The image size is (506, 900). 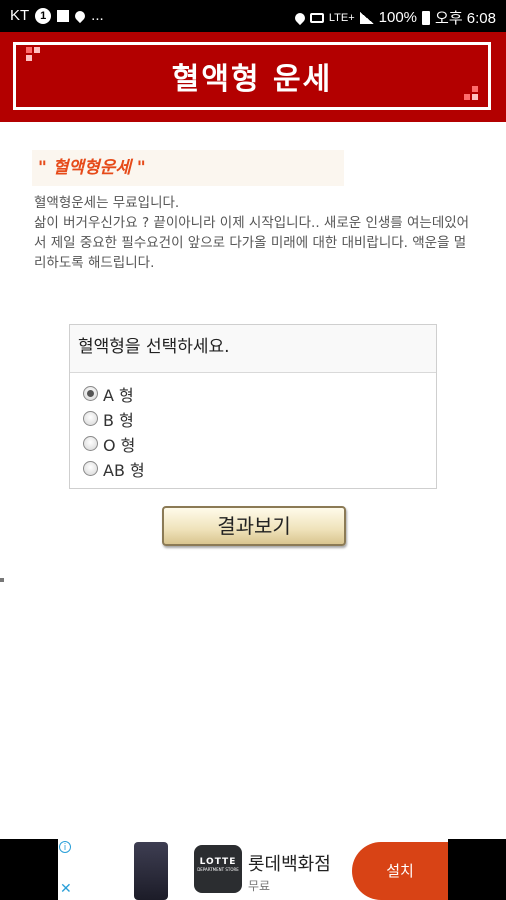 What do you see at coordinates (341, 17) in the screenshot?
I see `network-label: LTE+` at bounding box center [341, 17].